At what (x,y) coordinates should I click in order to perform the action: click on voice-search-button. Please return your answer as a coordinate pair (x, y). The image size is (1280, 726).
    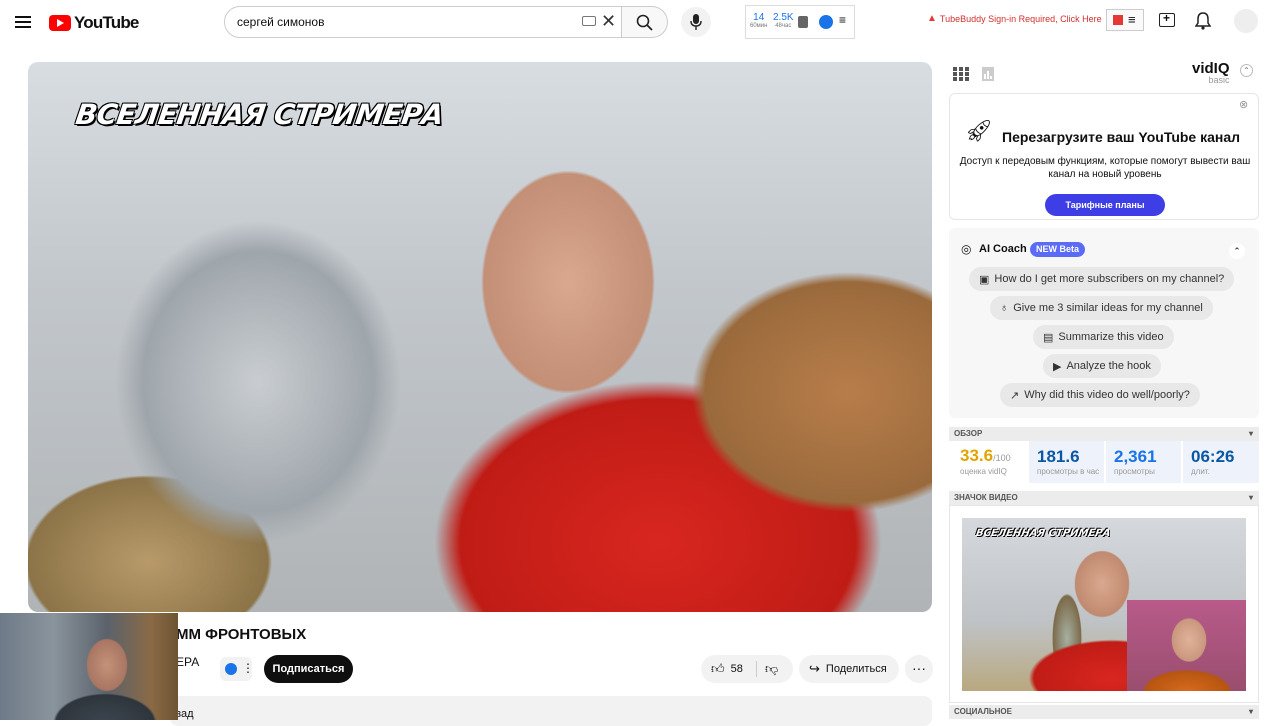
    Looking at the image, I should click on (696, 22).